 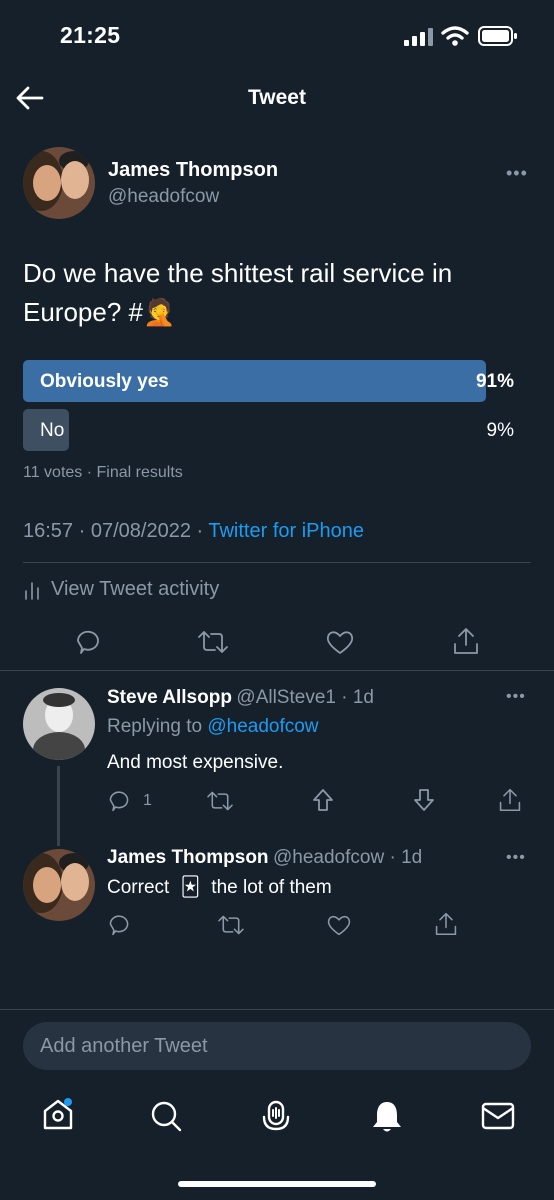 I want to click on author-name: James Thompson, so click(x=193, y=170).